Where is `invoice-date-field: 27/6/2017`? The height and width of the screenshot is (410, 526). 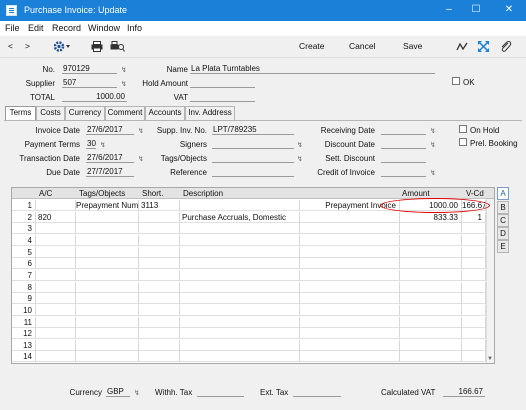
invoice-date-field: 27/6/2017 is located at coordinates (110, 130).